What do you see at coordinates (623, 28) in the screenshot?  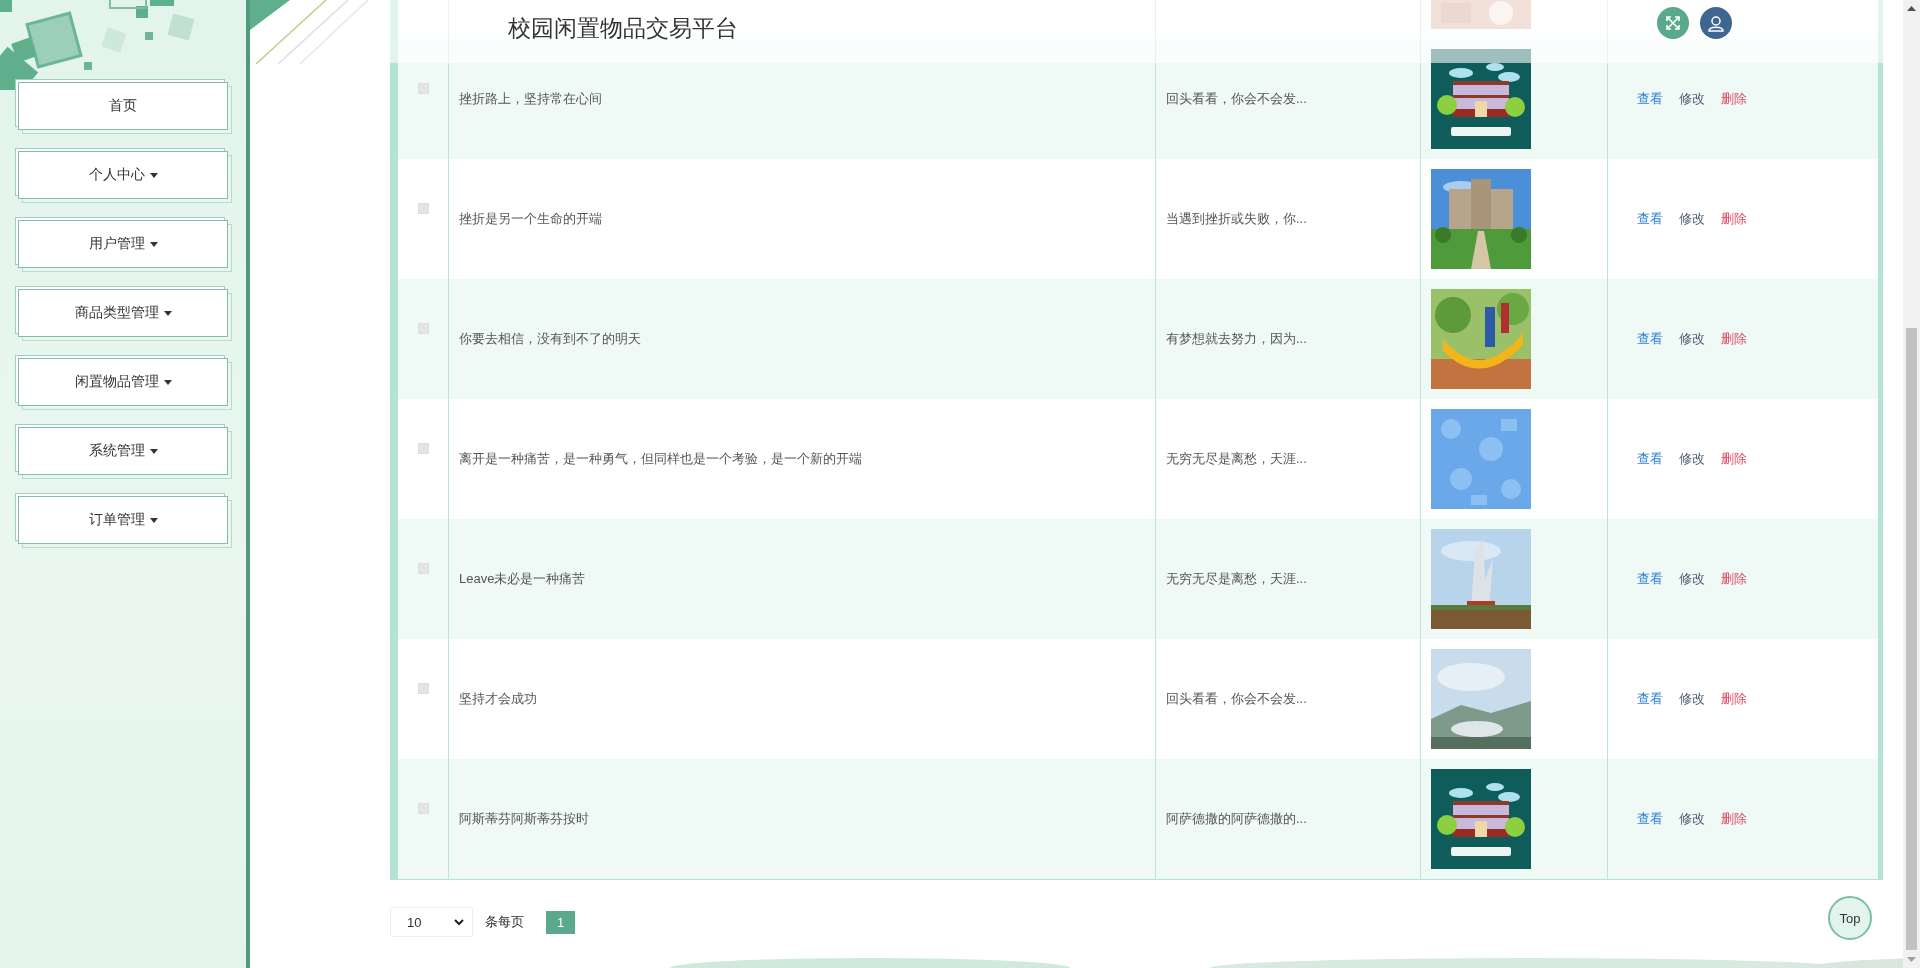 I see `app-title: 校园闲置物品交易平台` at bounding box center [623, 28].